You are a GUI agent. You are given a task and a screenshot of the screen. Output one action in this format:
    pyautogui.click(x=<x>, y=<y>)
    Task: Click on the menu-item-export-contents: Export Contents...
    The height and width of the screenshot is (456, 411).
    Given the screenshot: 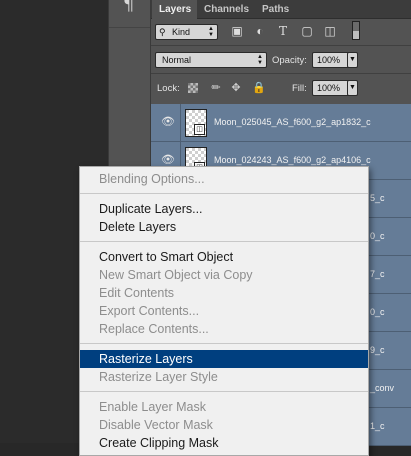 What is the action you would take?
    pyautogui.click(x=224, y=311)
    